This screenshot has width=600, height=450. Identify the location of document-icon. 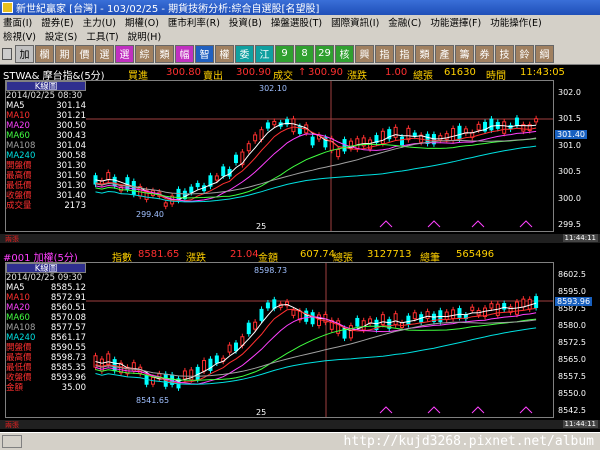
(7, 53).